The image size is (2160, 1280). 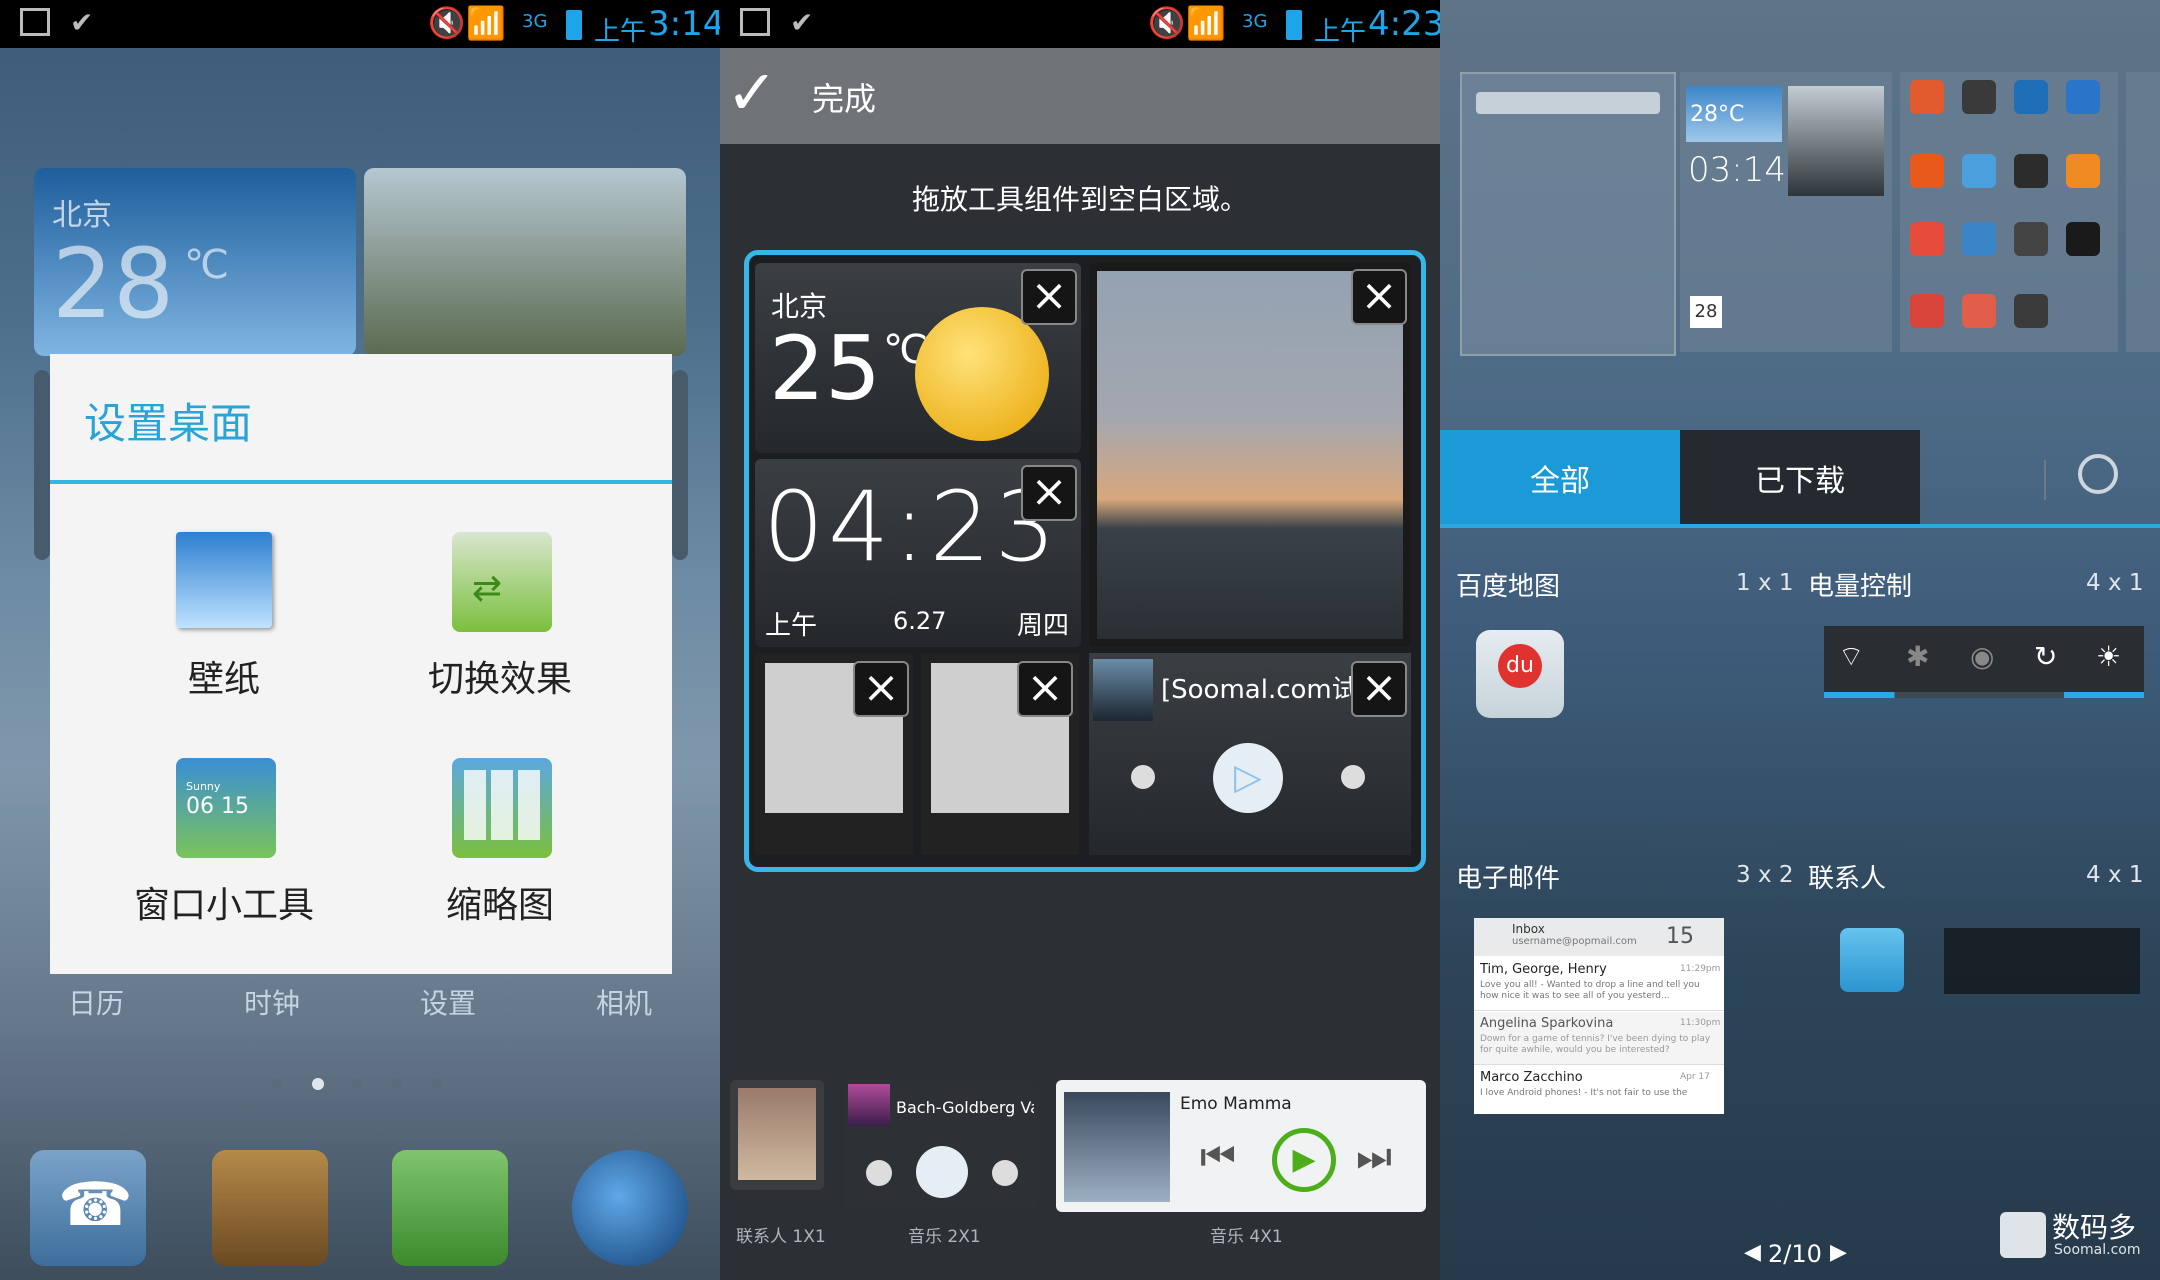 I want to click on settings-dialog: 设置桌面 壁纸 ⇄ 切换效果 Sunny 06 15 窗口小工具 缩略图, so click(x=361, y=664).